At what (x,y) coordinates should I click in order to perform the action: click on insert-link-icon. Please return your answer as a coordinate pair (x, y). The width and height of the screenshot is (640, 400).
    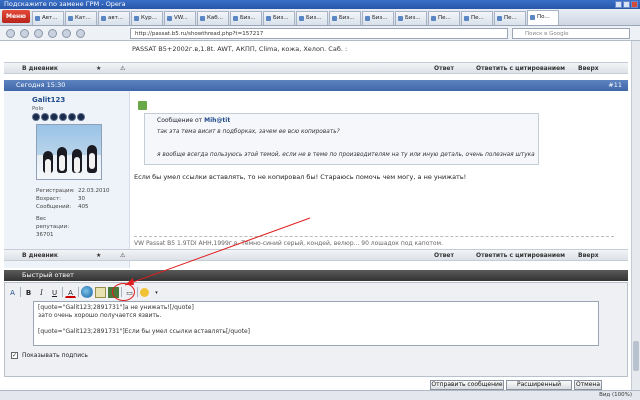
    Looking at the image, I should click on (87, 292).